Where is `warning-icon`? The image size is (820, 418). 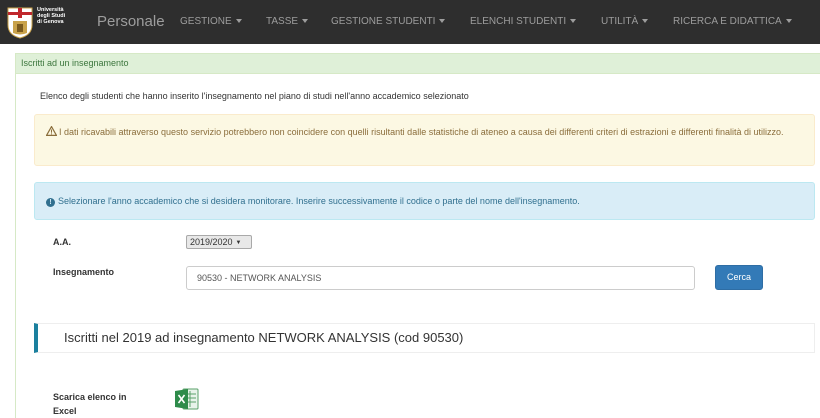 warning-icon is located at coordinates (51, 131).